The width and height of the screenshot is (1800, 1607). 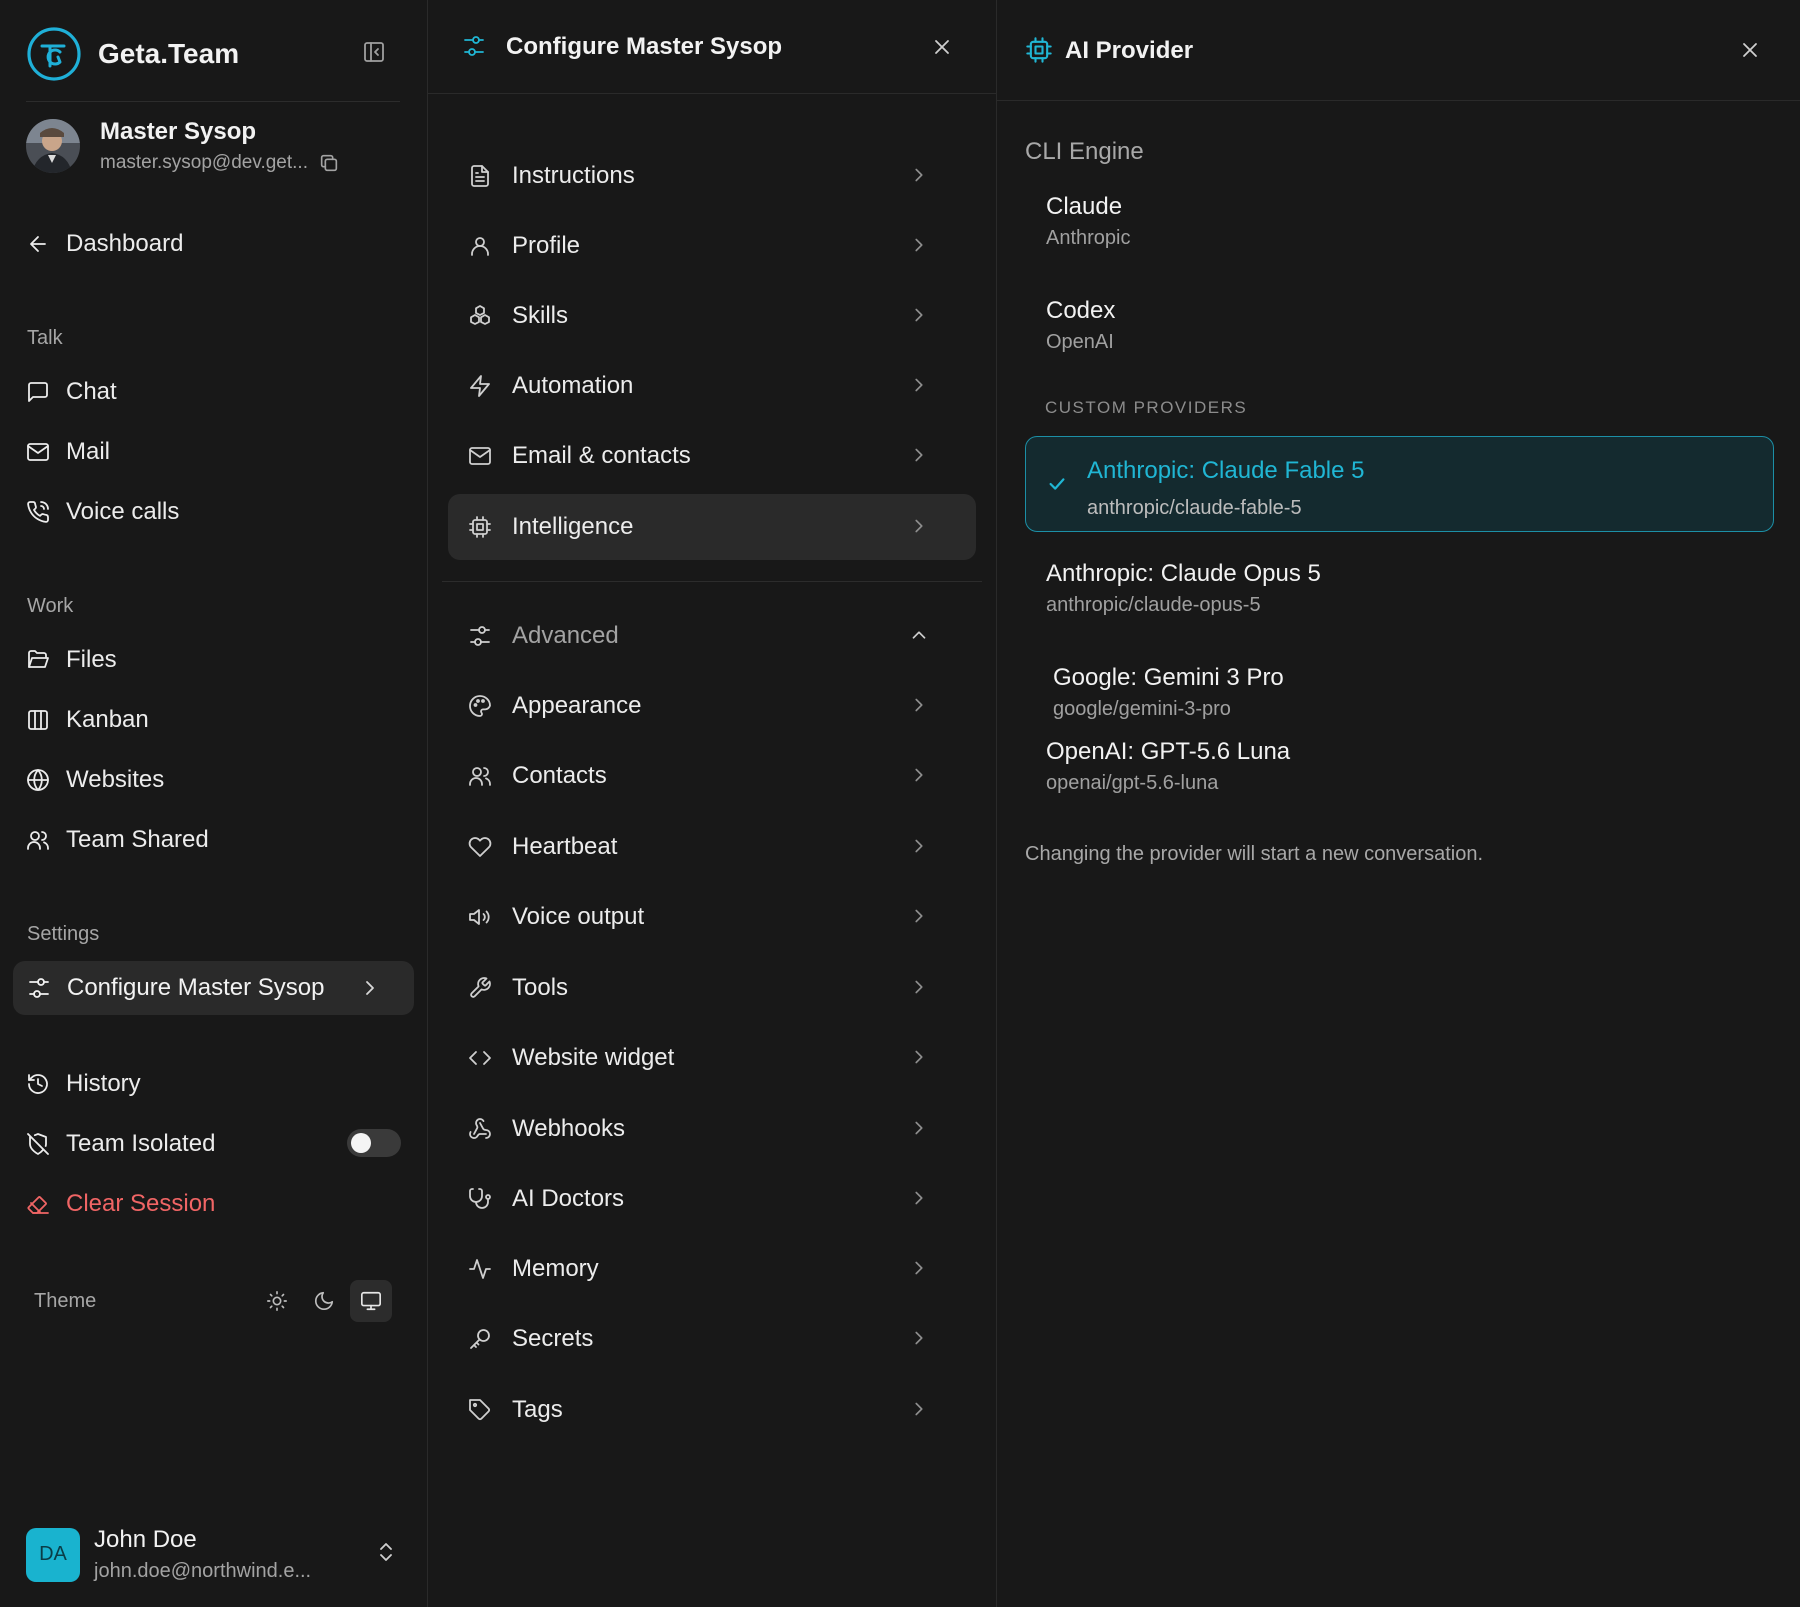 I want to click on nav-team-shared: Team Shared, so click(x=117, y=840).